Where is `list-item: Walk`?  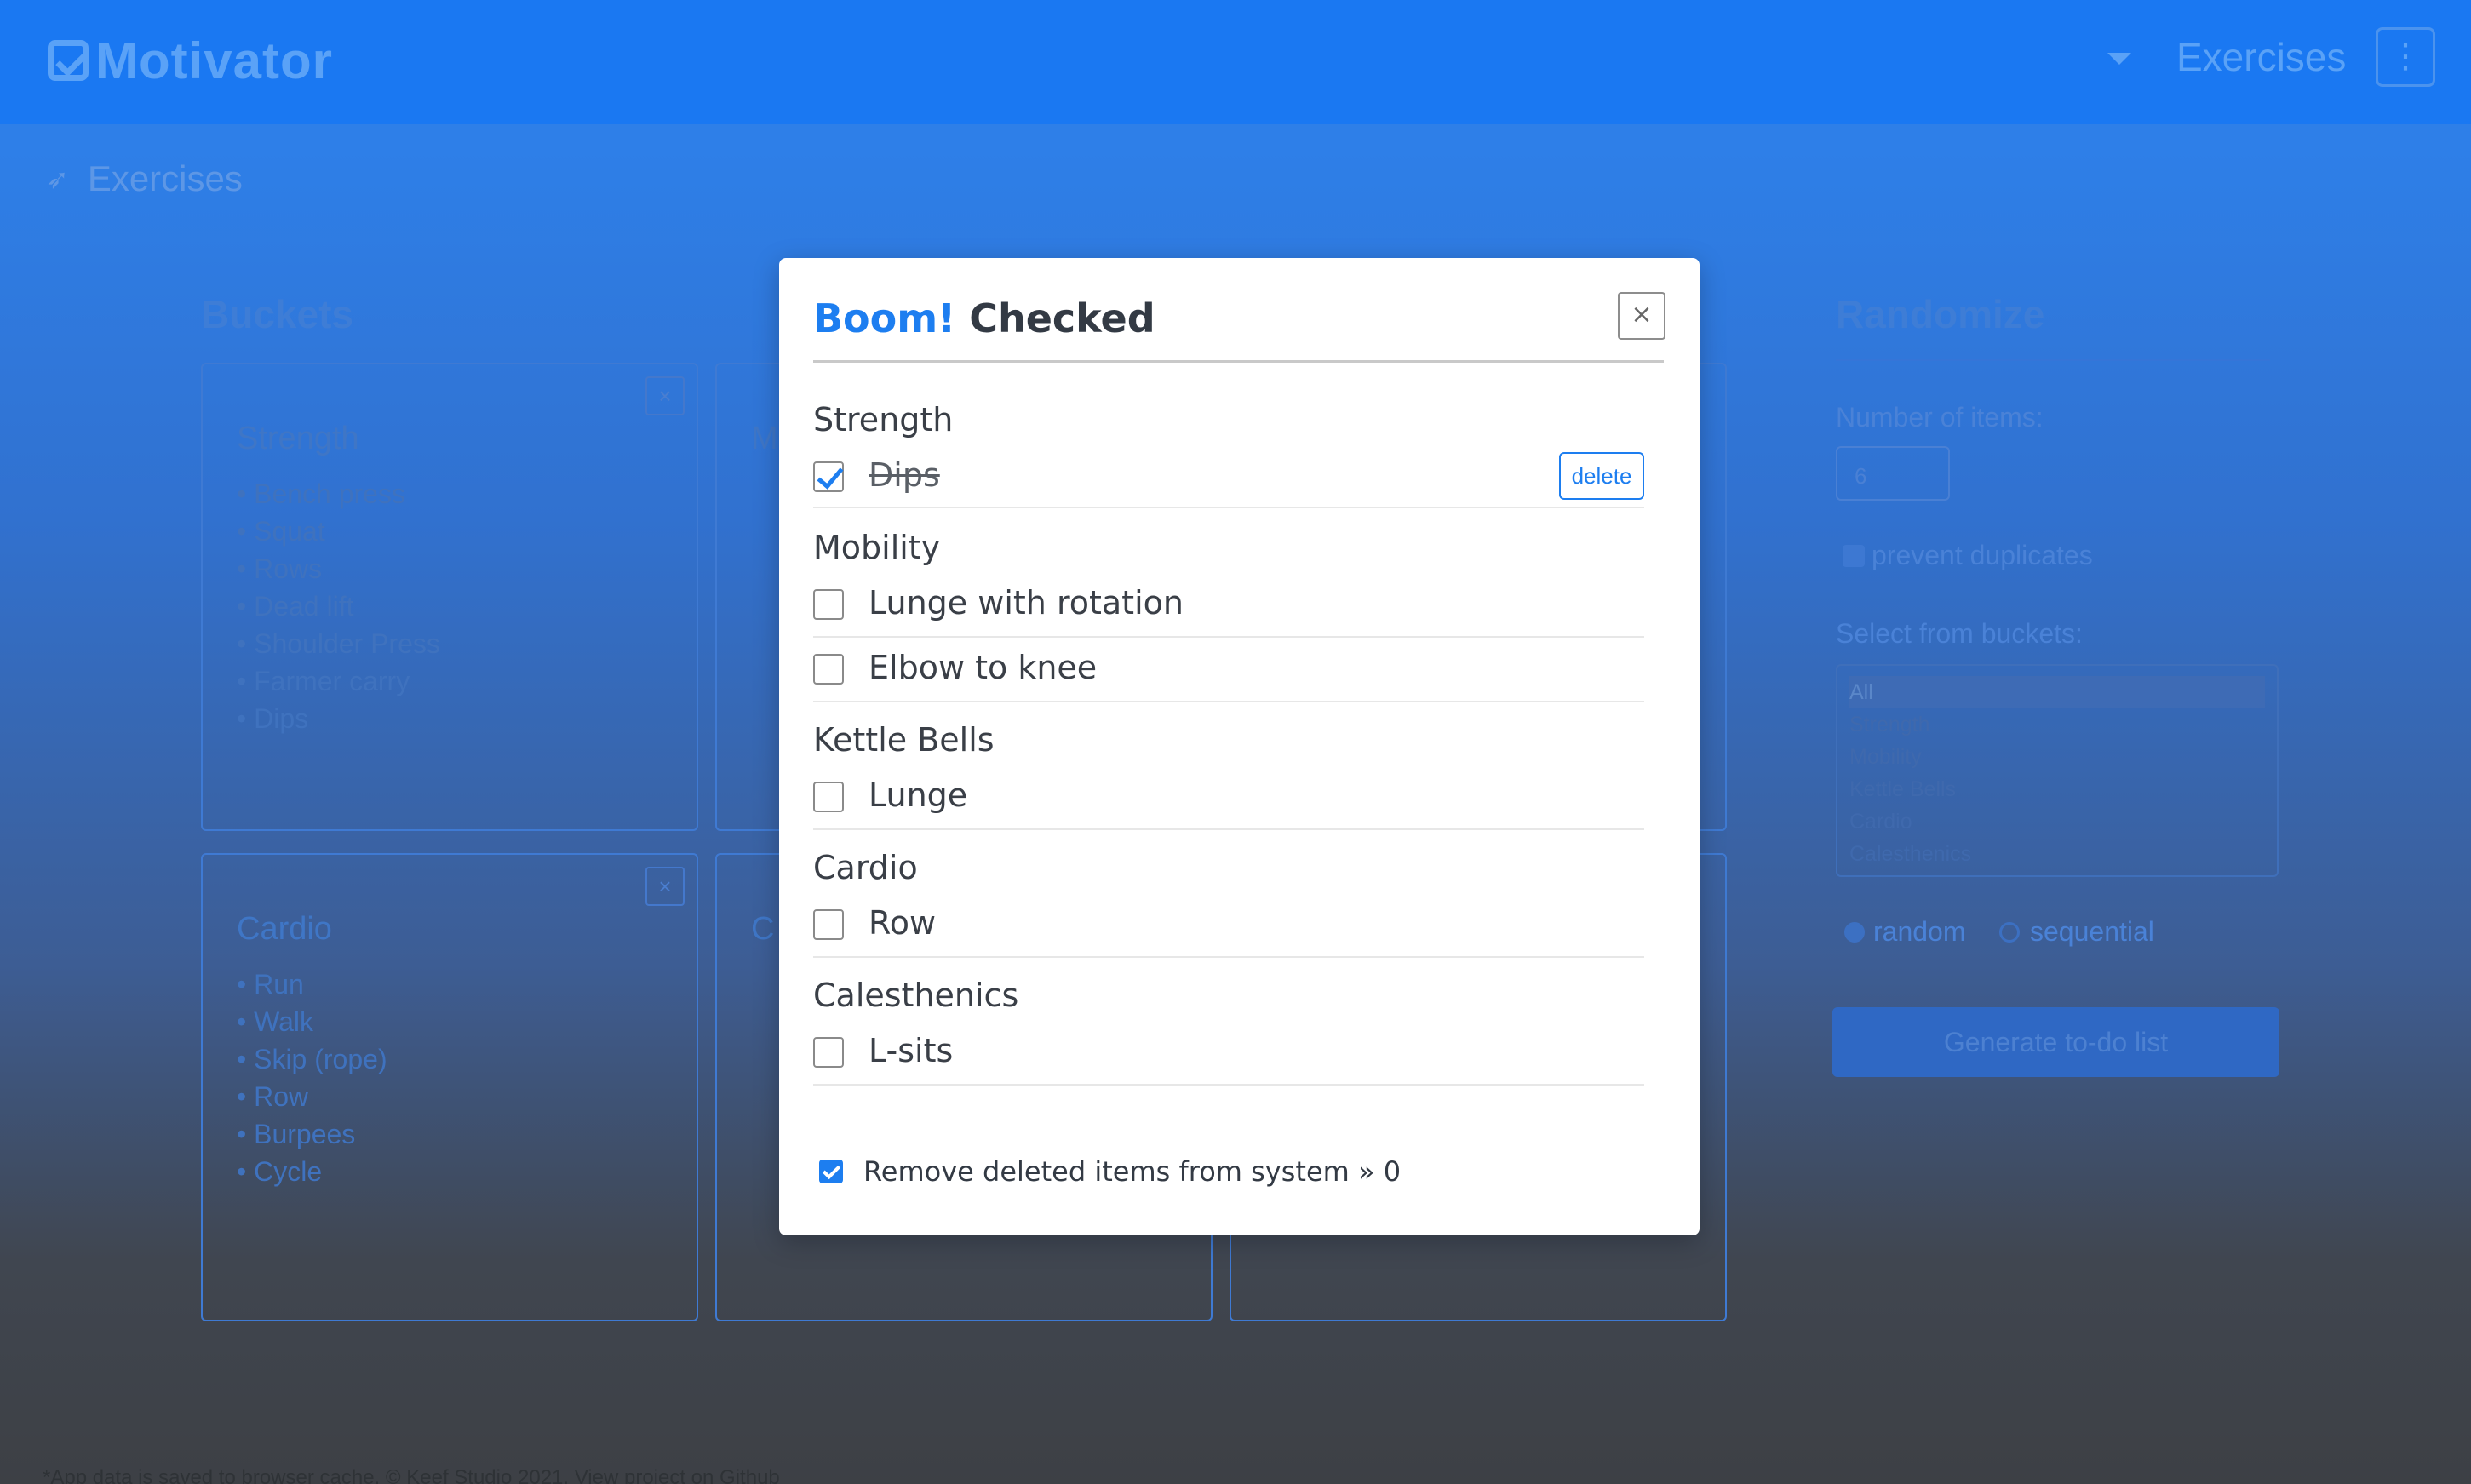 list-item: Walk is located at coordinates (312, 1022).